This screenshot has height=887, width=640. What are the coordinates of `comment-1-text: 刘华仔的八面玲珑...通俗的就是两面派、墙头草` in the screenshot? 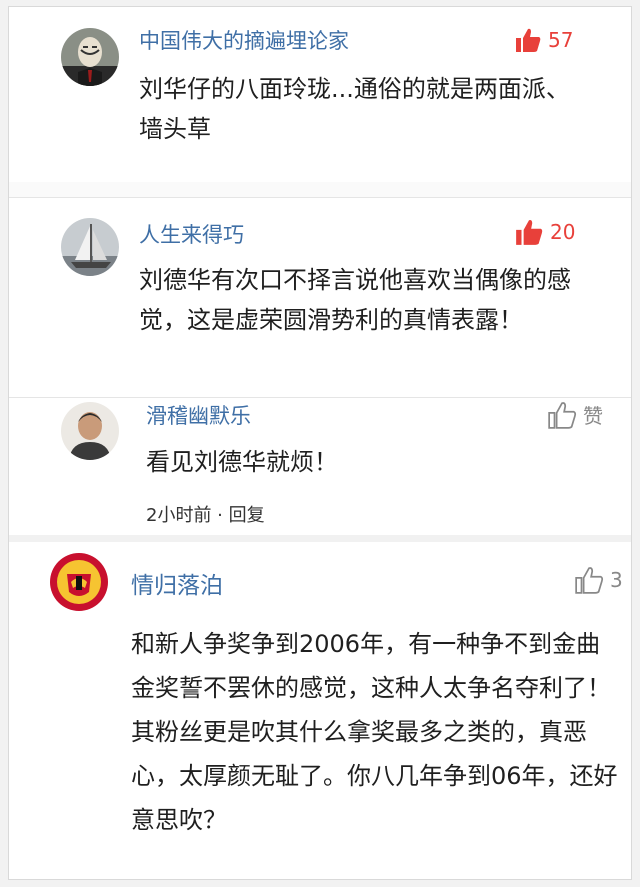 It's located at (354, 109).